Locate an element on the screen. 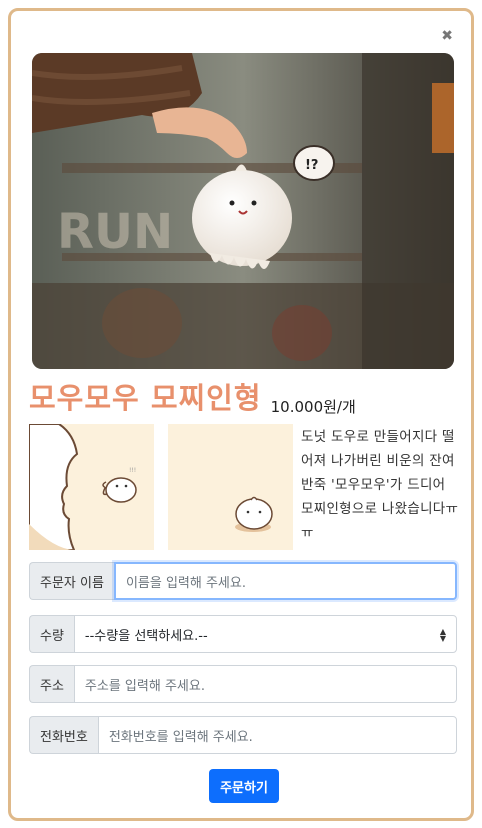 This screenshot has height=828, width=482. quantity-select: --수량을 선택하세요.-- ▲ ▼ is located at coordinates (265, 634).